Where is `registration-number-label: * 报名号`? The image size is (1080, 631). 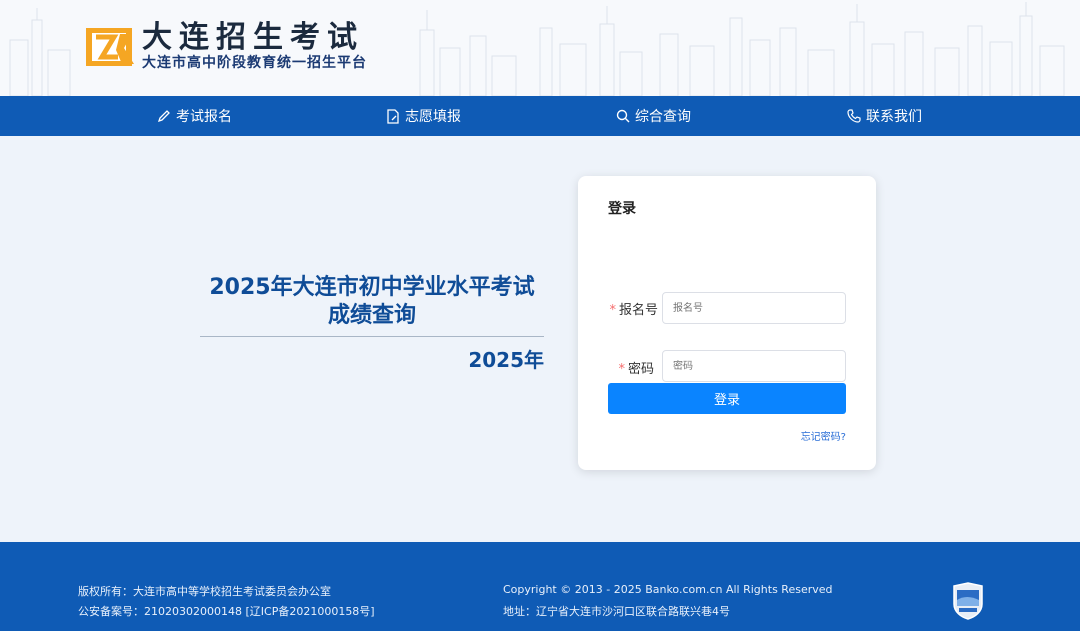
registration-number-label: * 报名号 is located at coordinates (633, 310).